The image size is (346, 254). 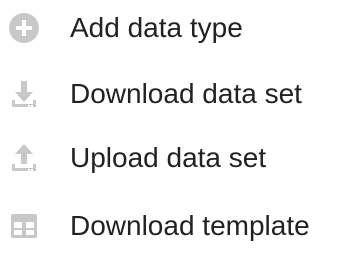 I want to click on download-template-label: Download template, so click(x=190, y=225).